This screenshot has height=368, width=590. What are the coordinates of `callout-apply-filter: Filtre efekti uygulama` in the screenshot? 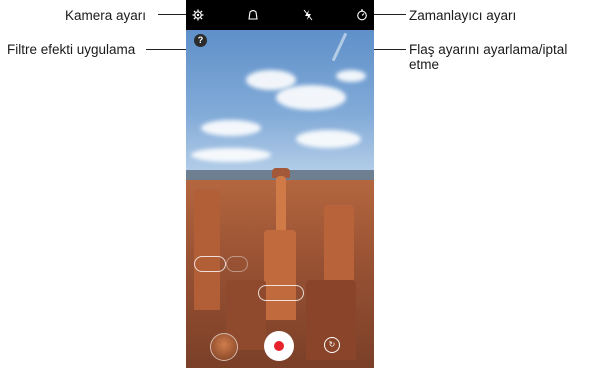 It's located at (71, 49).